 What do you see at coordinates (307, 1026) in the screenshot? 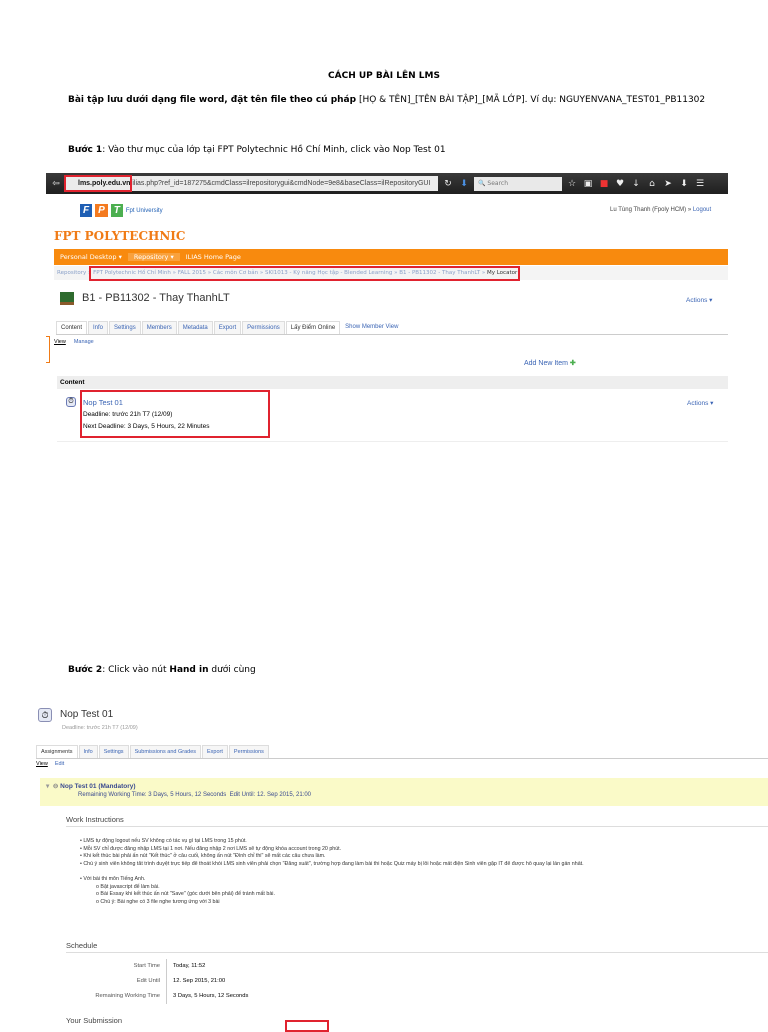
I see `hand-in-highlight` at bounding box center [307, 1026].